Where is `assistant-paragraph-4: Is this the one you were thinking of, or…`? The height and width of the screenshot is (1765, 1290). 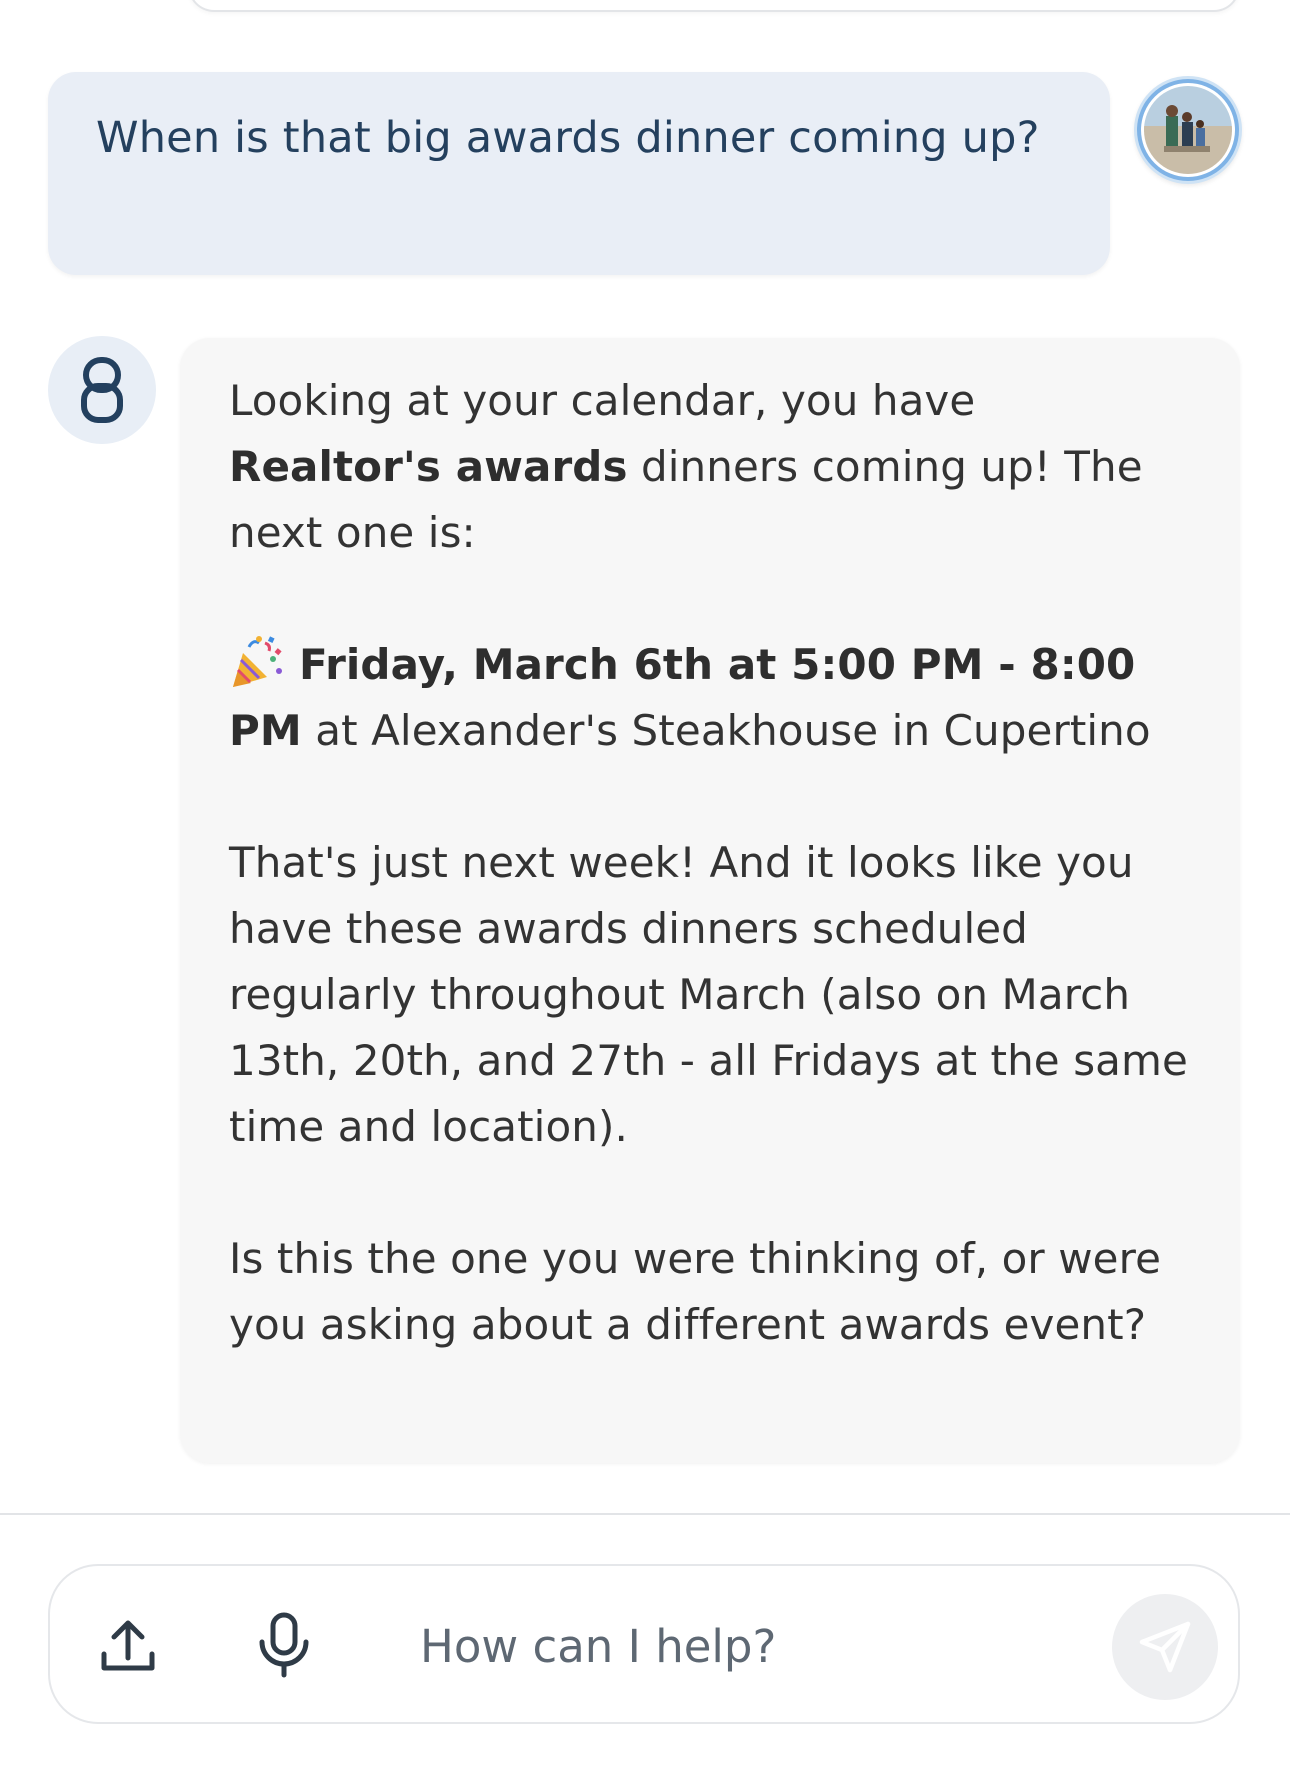
assistant-paragraph-4: Is this the one you were thinking of, or… is located at coordinates (695, 1291).